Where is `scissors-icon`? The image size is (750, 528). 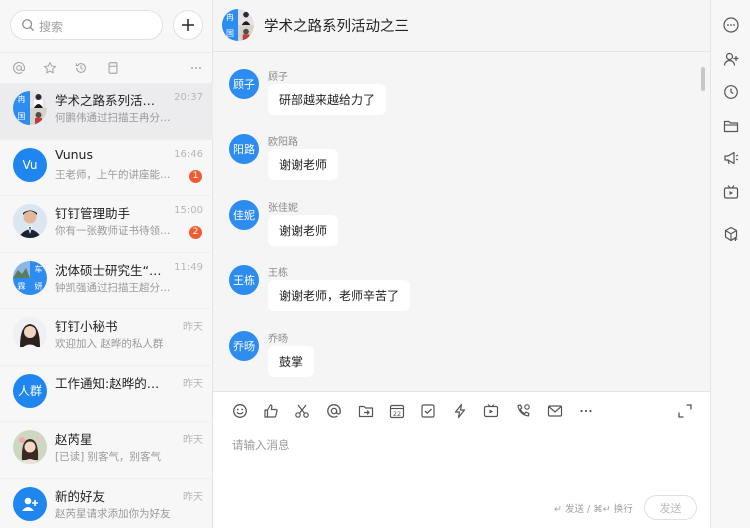
scissors-icon is located at coordinates (302, 411).